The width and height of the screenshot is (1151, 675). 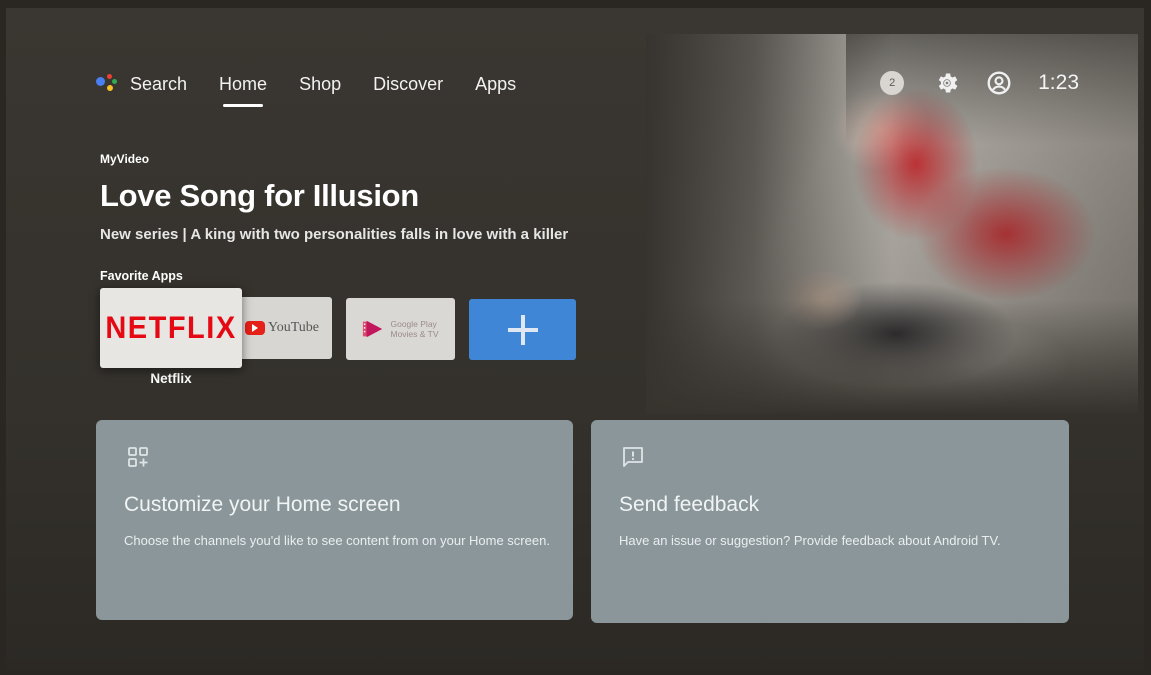 What do you see at coordinates (255, 328) in the screenshot?
I see `youtube-play-icon` at bounding box center [255, 328].